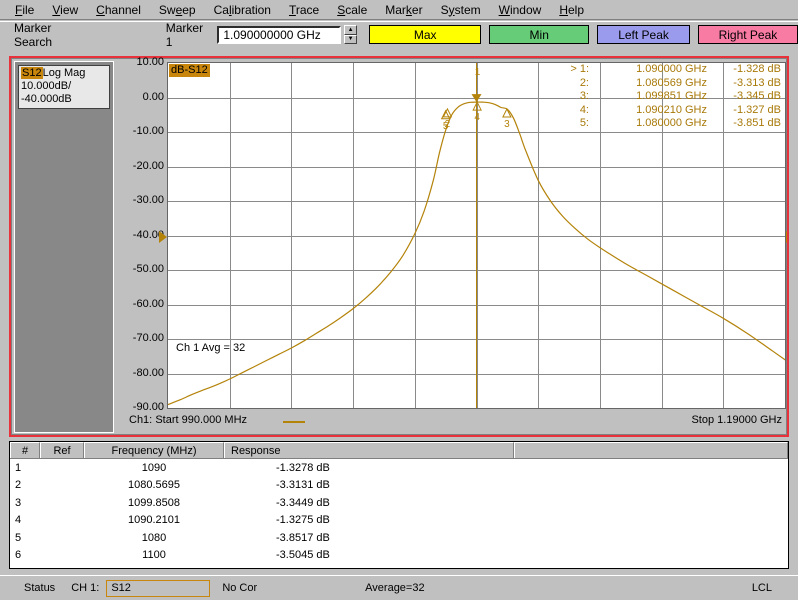 Image resolution: width=798 pixels, height=600 pixels. I want to click on marker-readout-row: 5: 1.080000 GHz -3.851 dB, so click(669, 124).